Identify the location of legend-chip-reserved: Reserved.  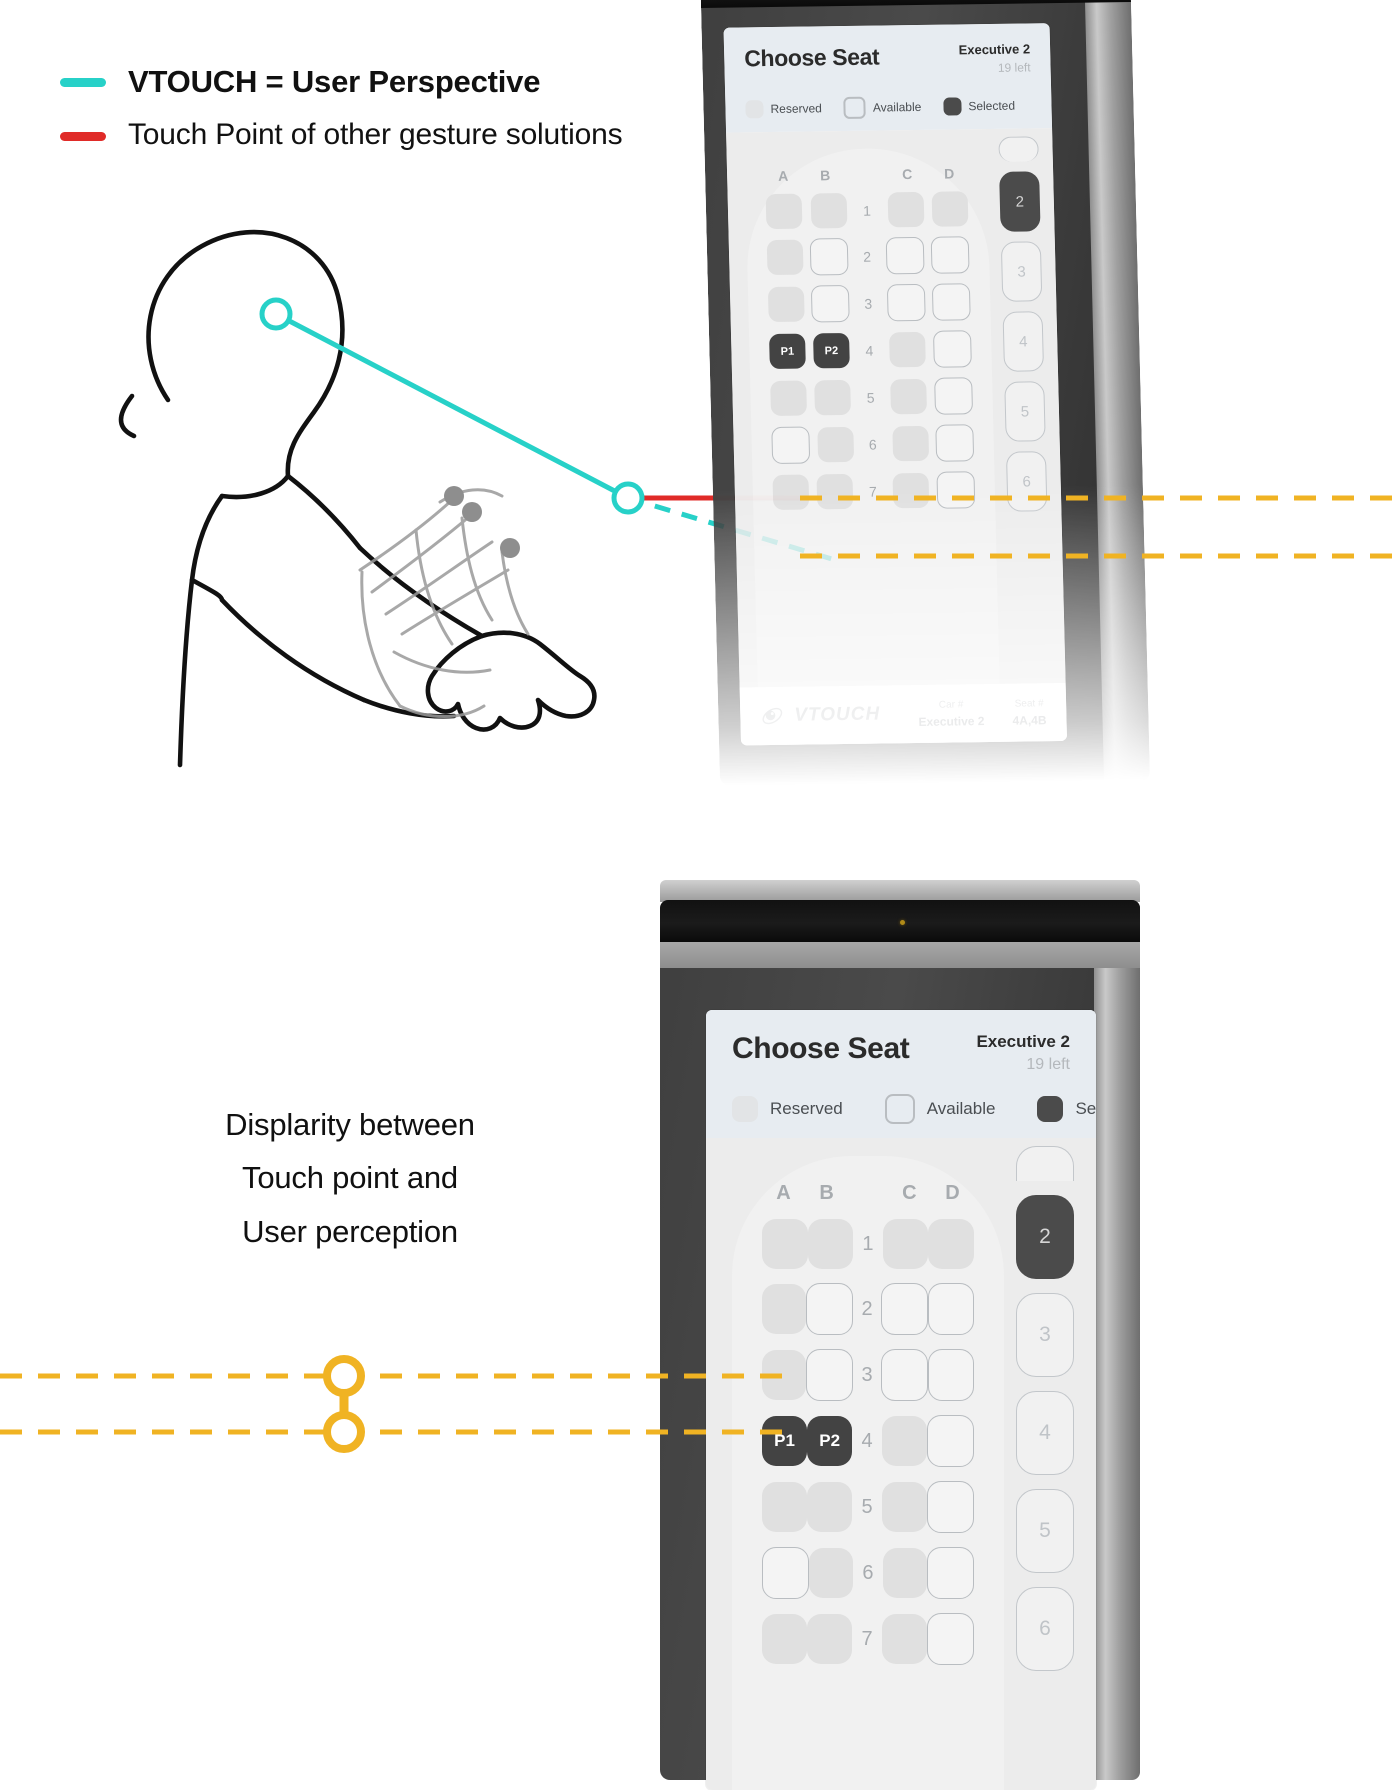
(783, 109).